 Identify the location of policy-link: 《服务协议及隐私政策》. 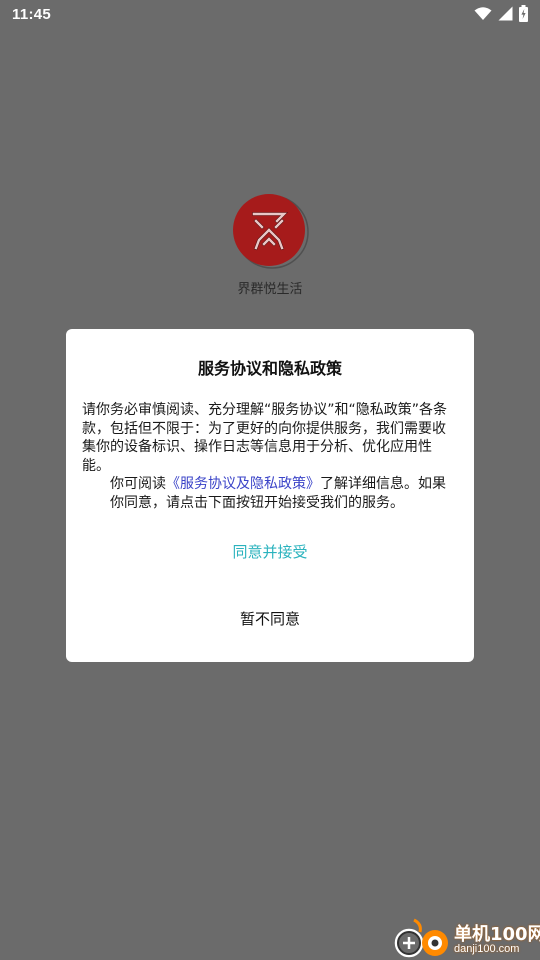
(243, 484).